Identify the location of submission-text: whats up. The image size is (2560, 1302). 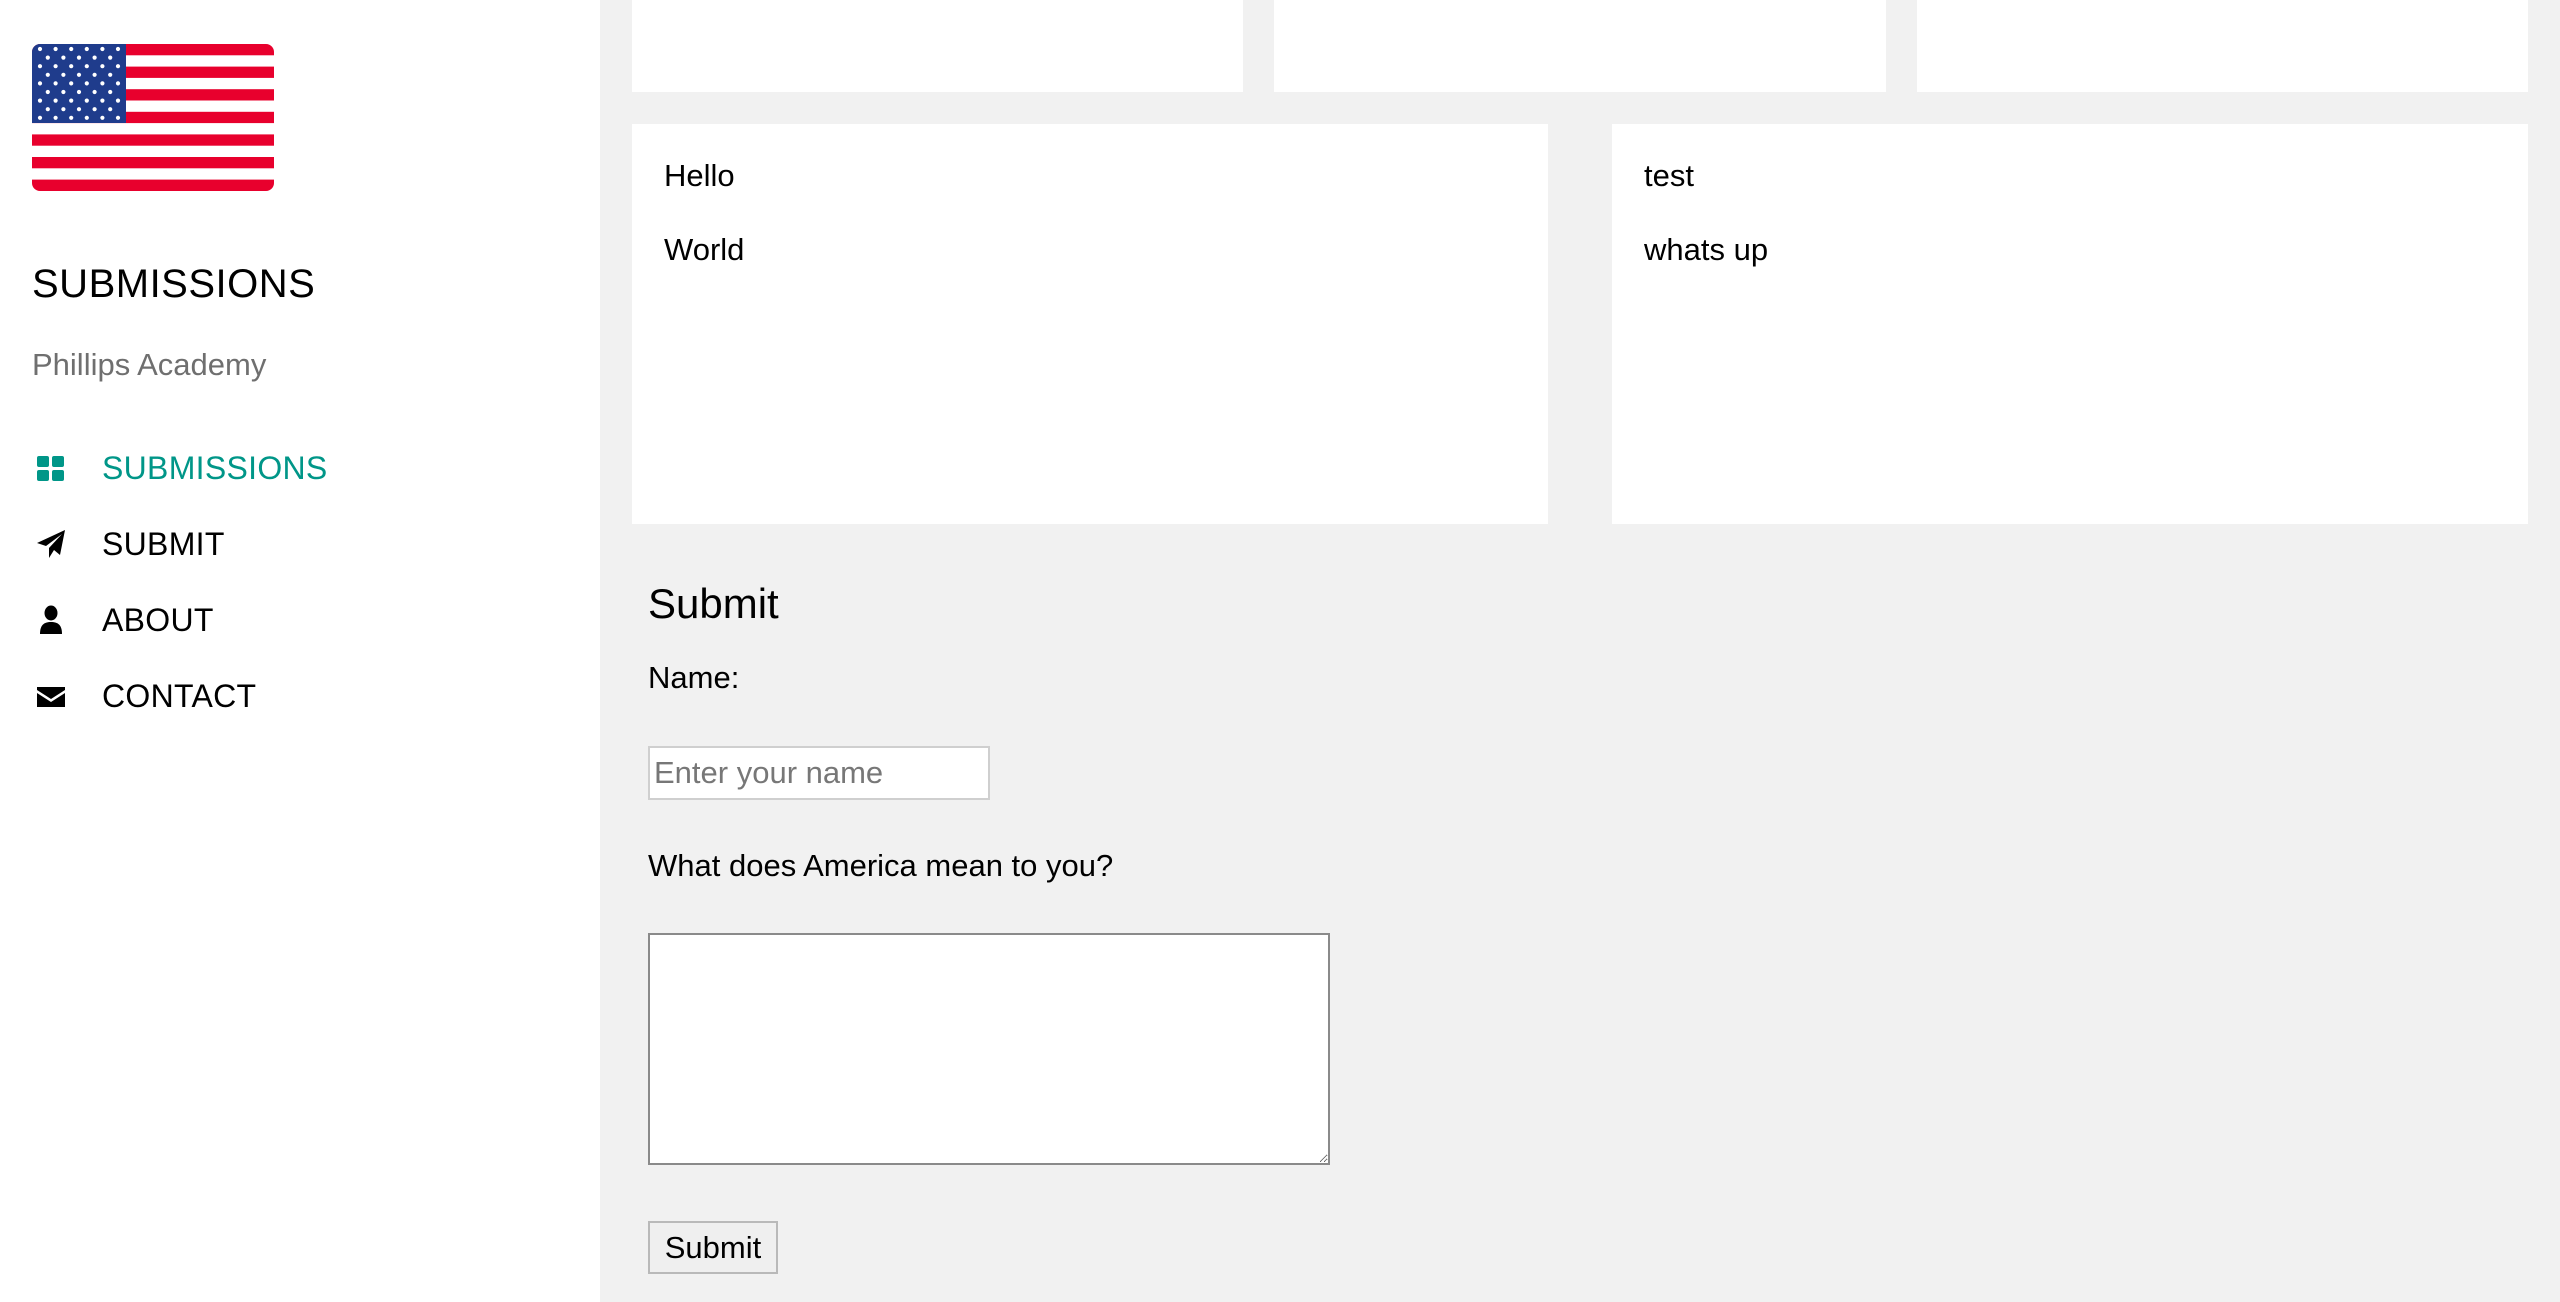
(1706, 249).